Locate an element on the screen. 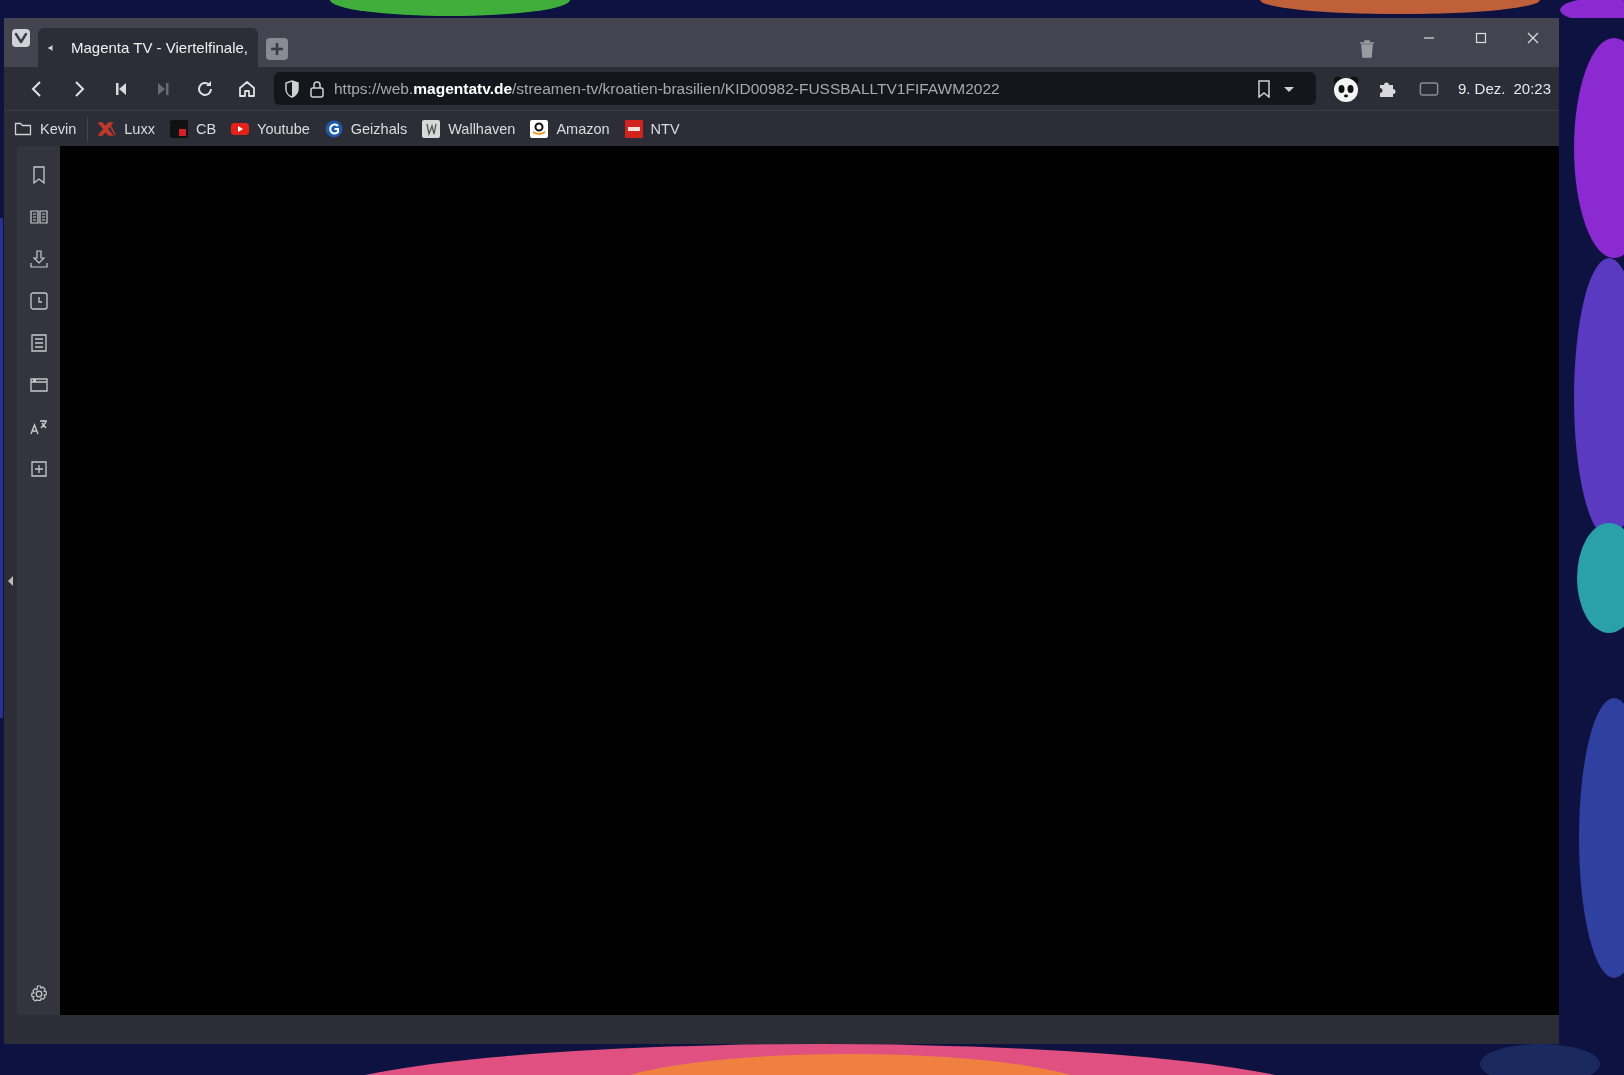  bookmark-item: NTV is located at coordinates (652, 128).